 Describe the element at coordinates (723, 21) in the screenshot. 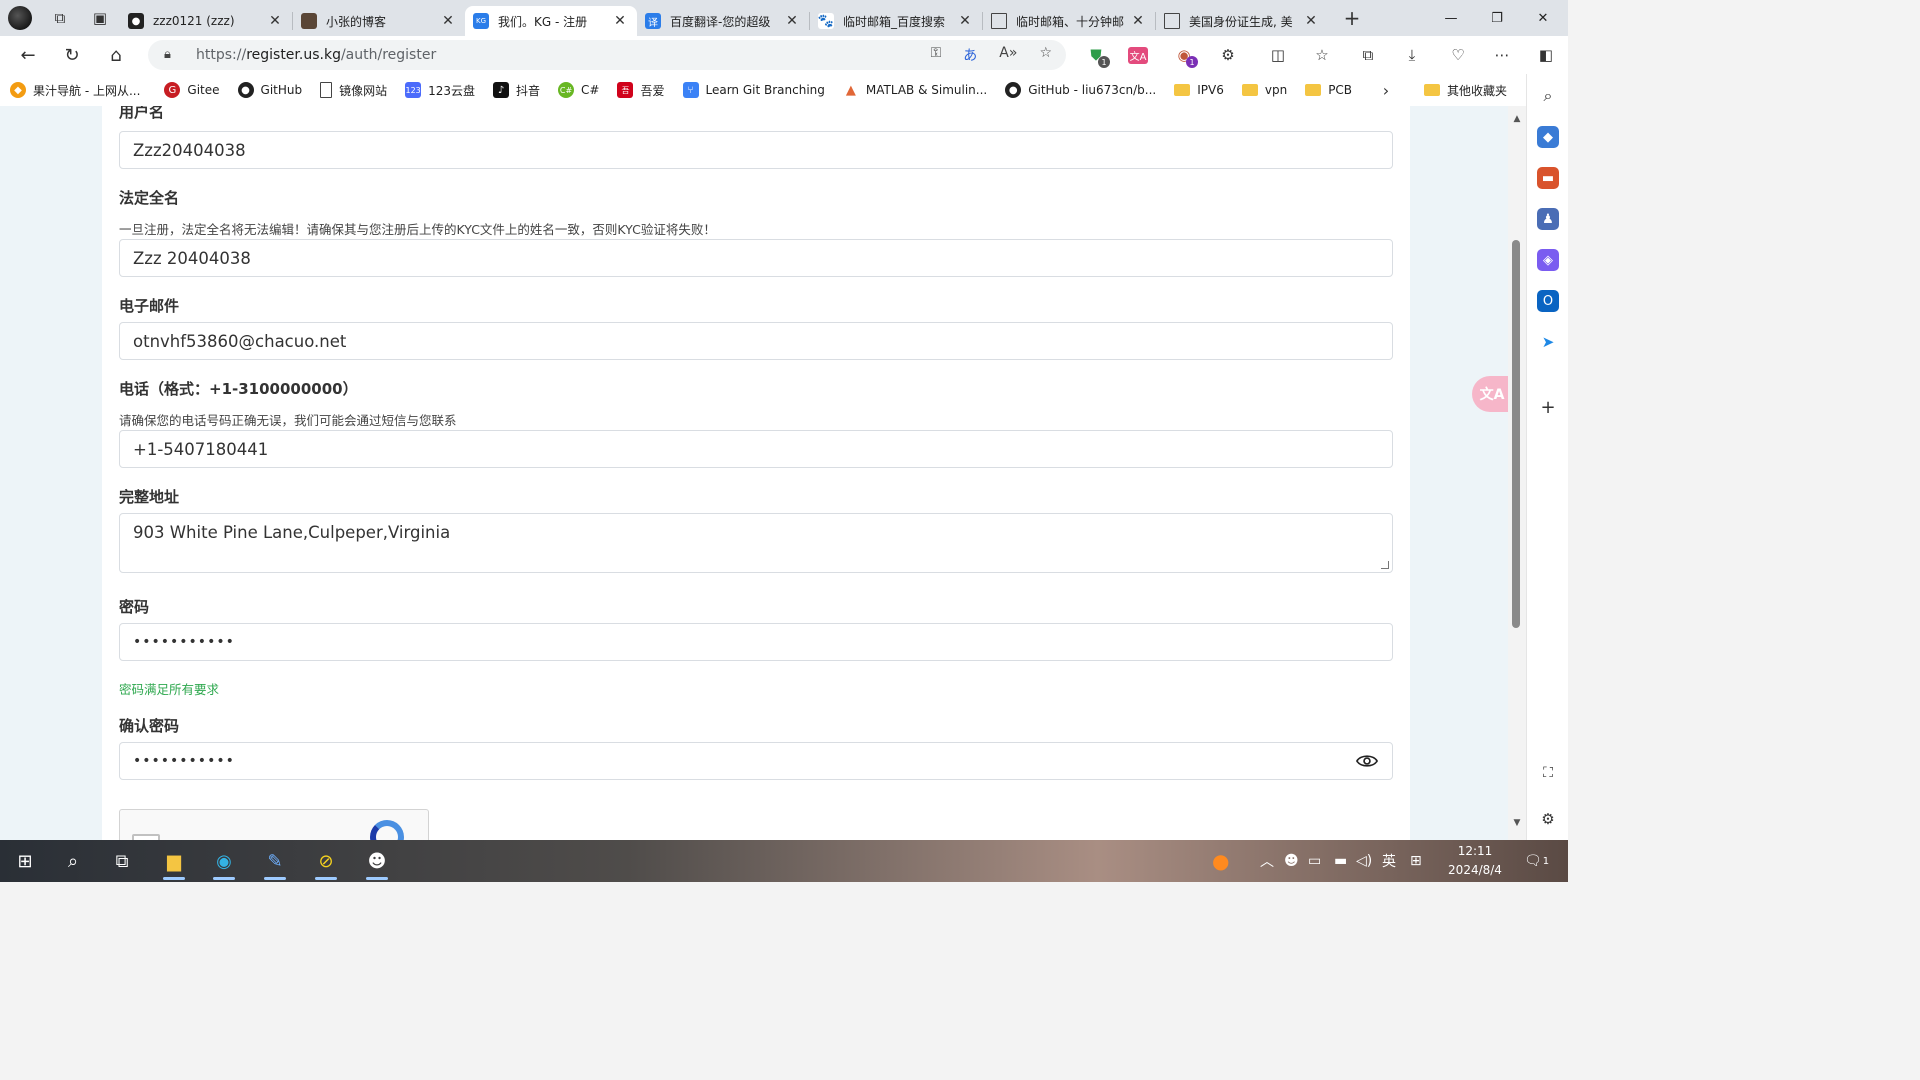

I see `tab-baidu-translate: 译 百度翻译-您的超级 ✕` at that location.